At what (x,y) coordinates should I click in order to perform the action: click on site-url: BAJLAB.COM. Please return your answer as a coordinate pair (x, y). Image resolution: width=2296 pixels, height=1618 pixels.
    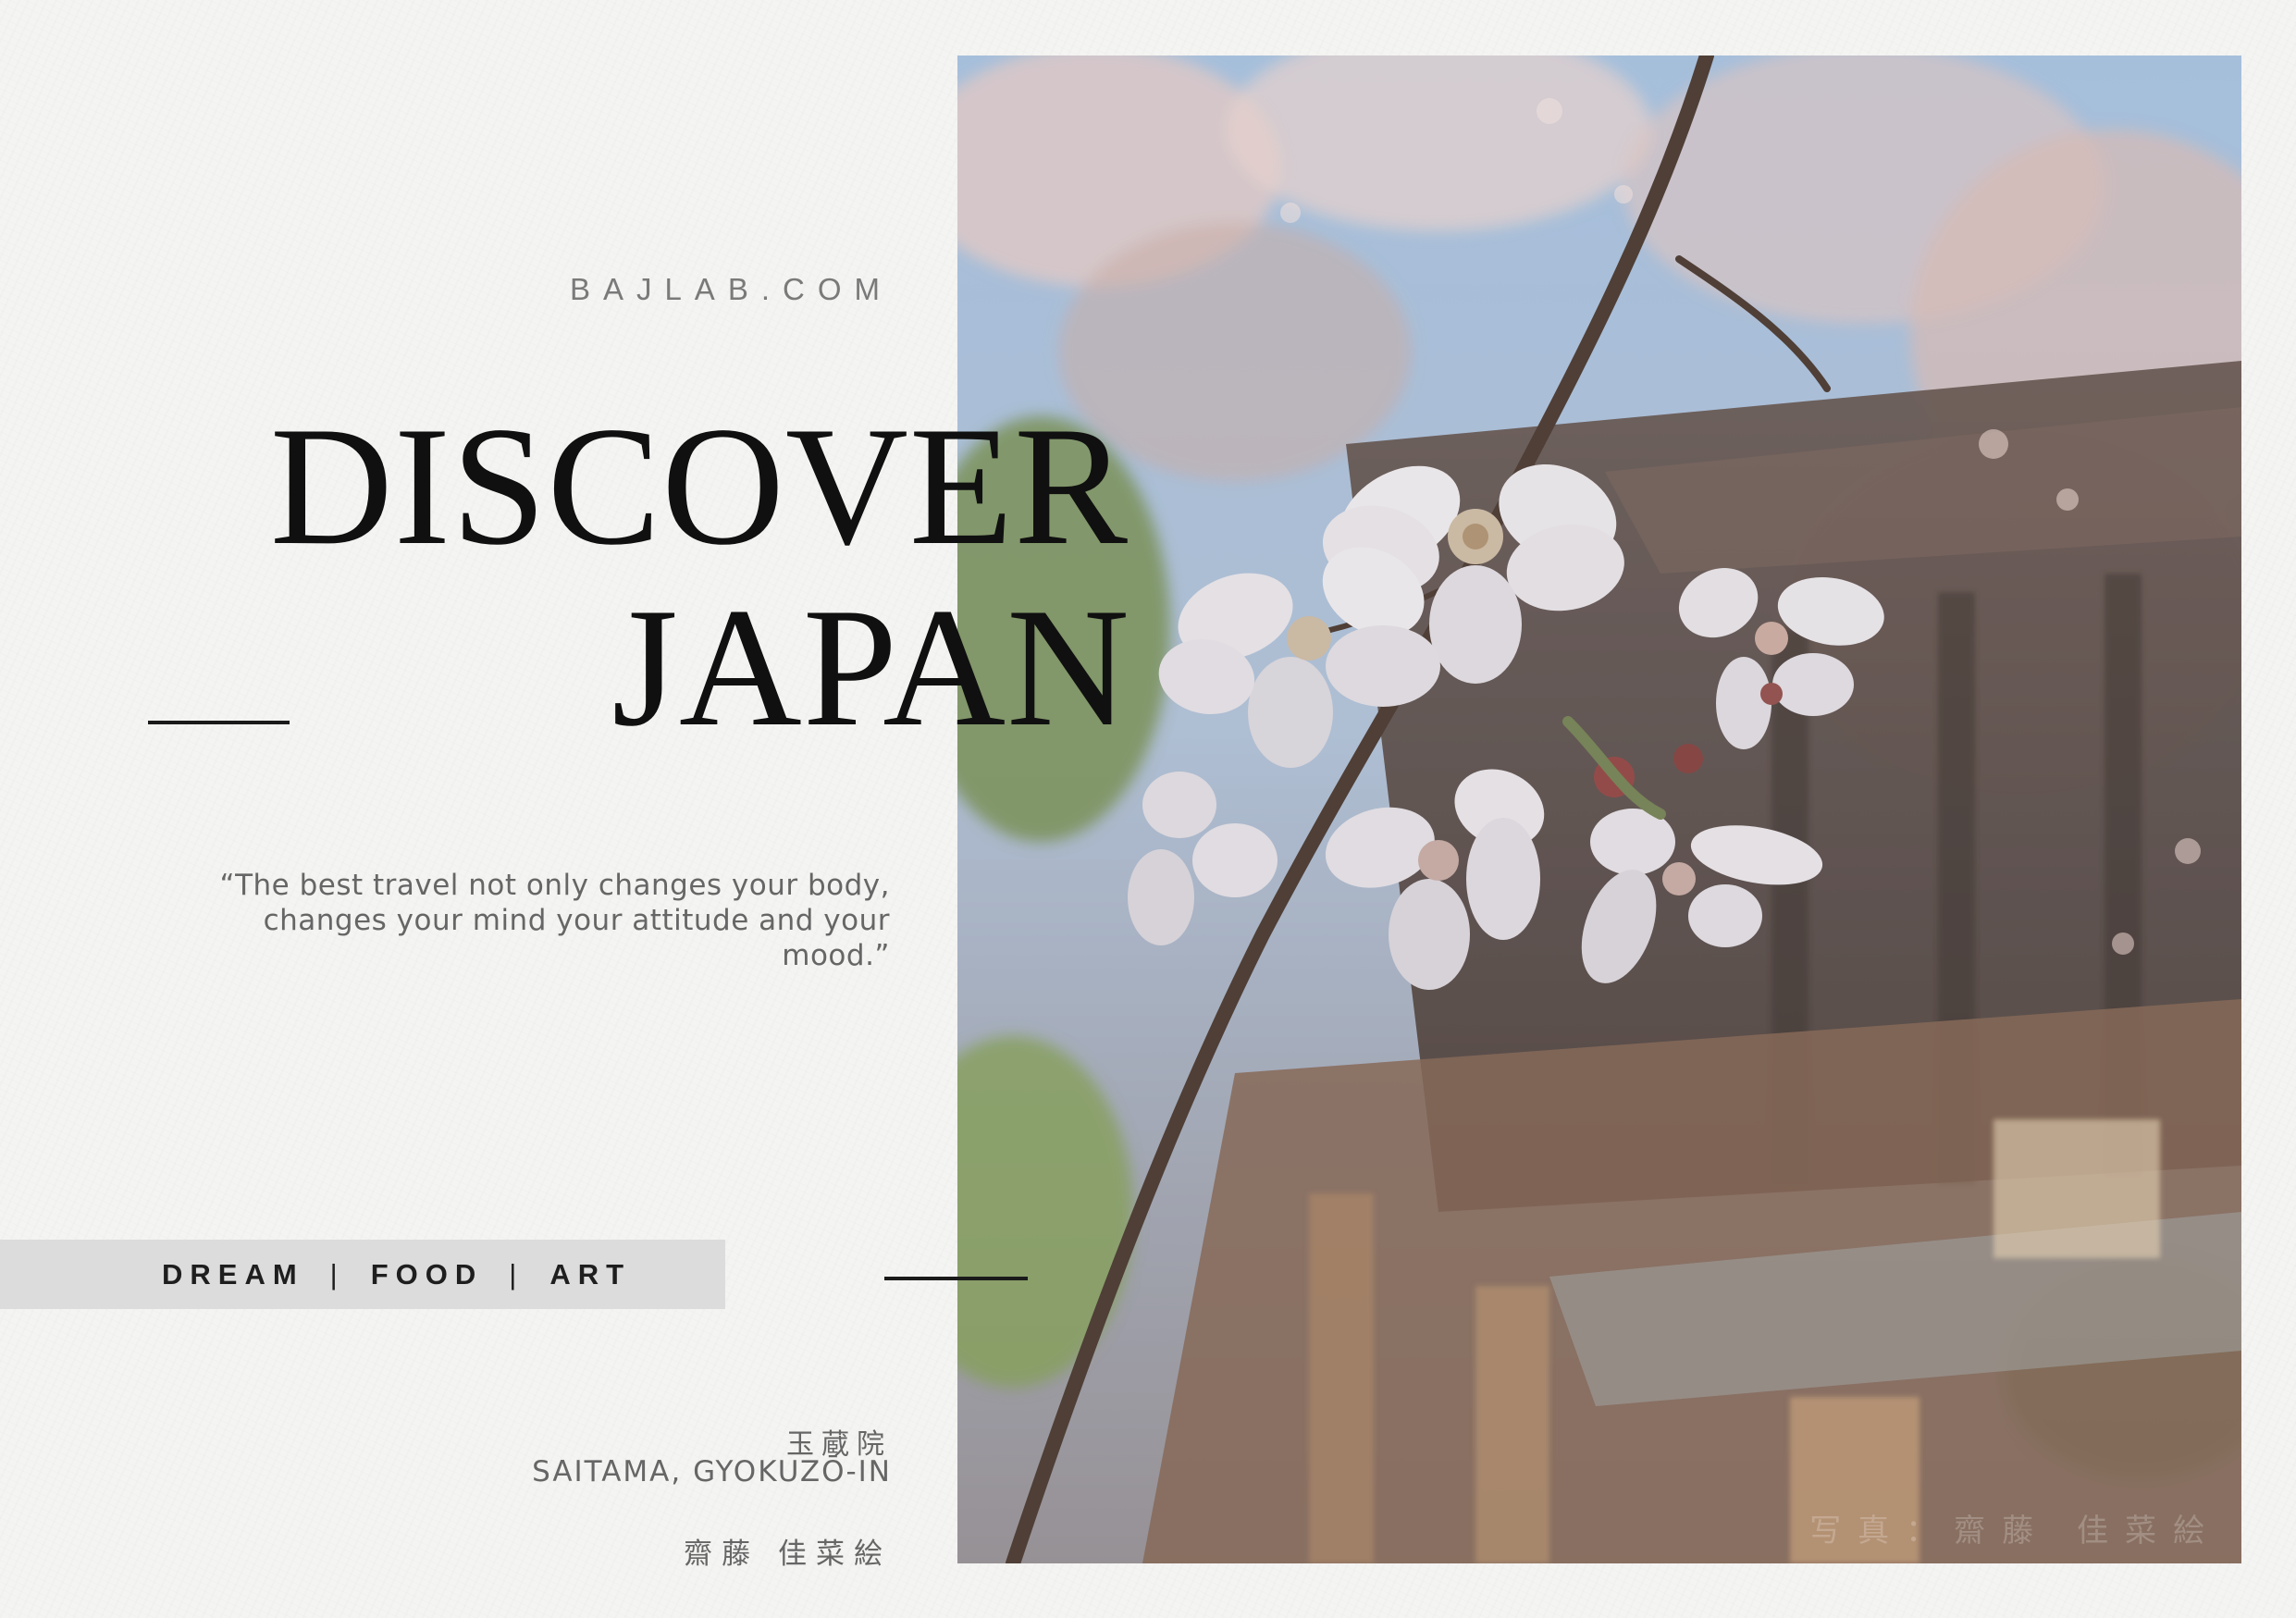
    Looking at the image, I should click on (705, 289).